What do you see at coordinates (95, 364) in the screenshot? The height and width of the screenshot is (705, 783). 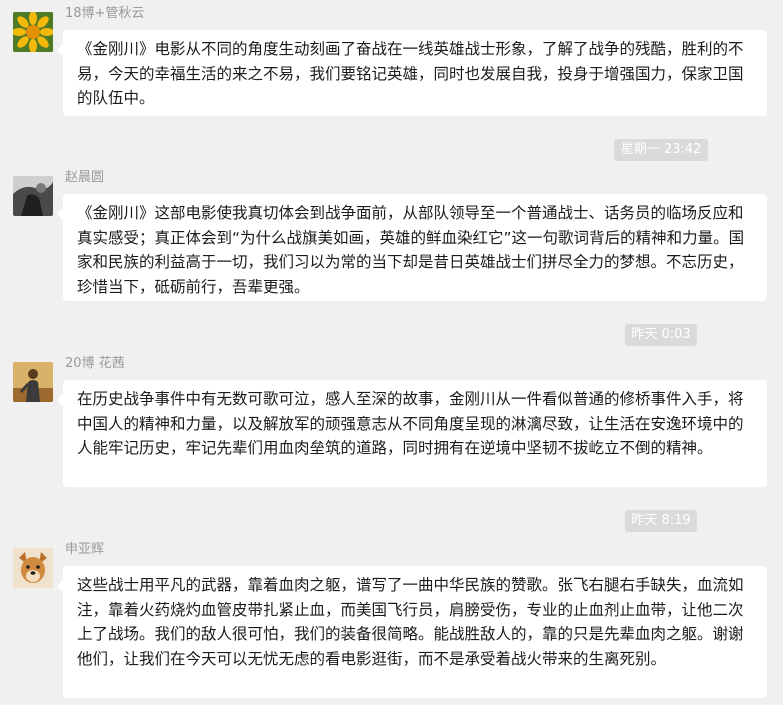 I see `sender-name: 20博 花茜` at bounding box center [95, 364].